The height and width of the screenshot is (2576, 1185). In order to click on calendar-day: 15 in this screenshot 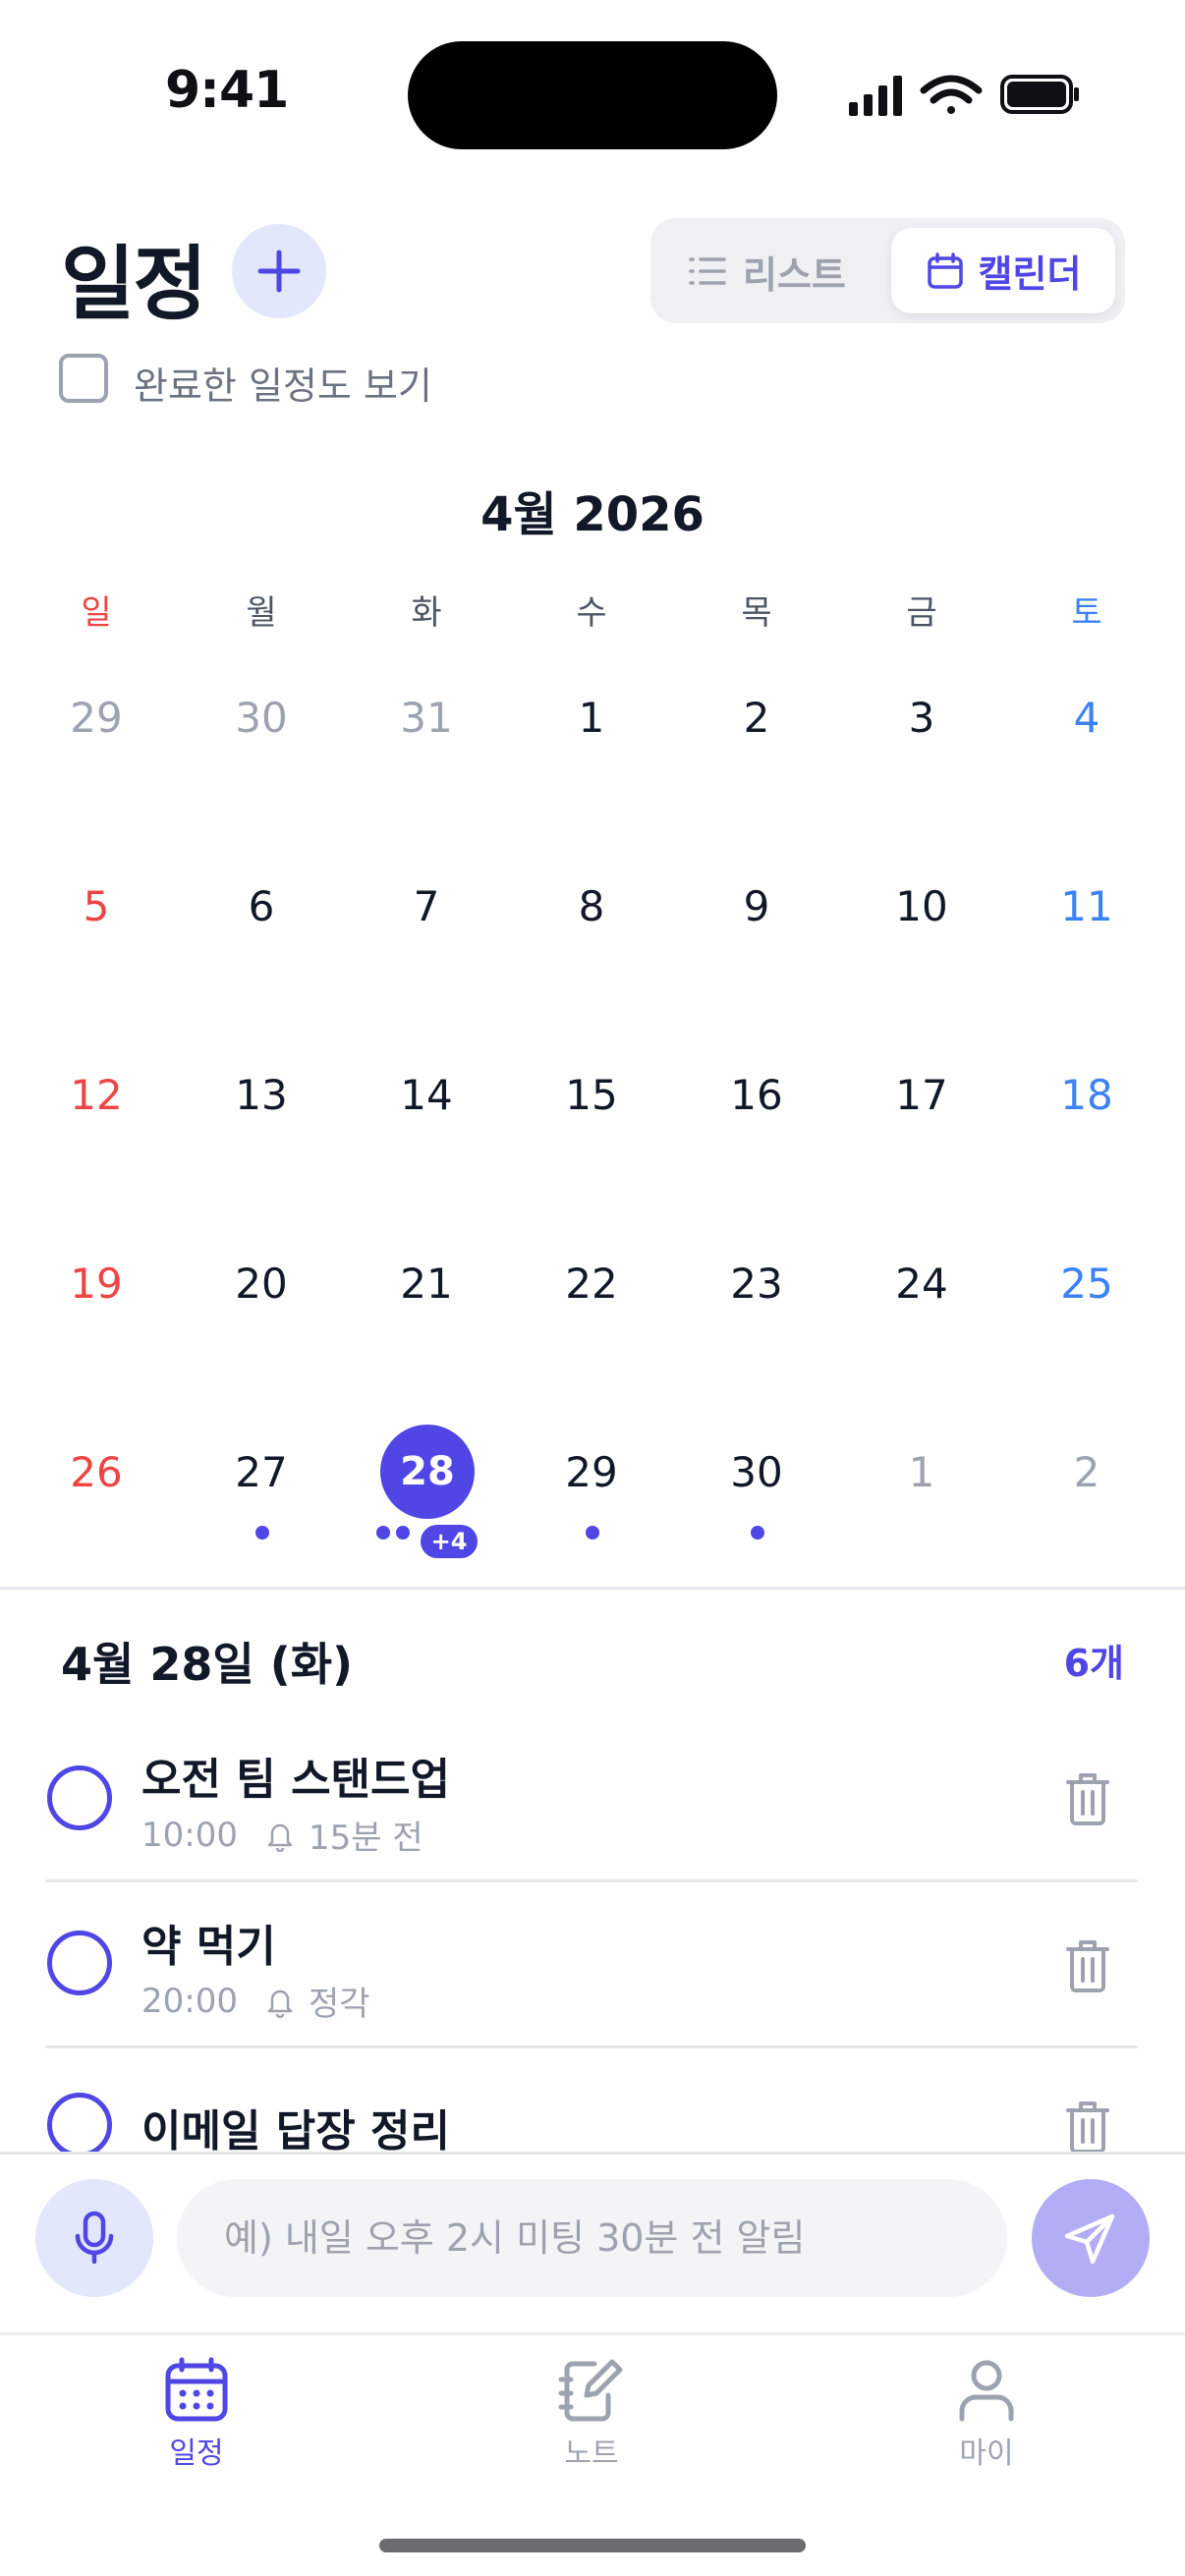, I will do `click(592, 1095)`.